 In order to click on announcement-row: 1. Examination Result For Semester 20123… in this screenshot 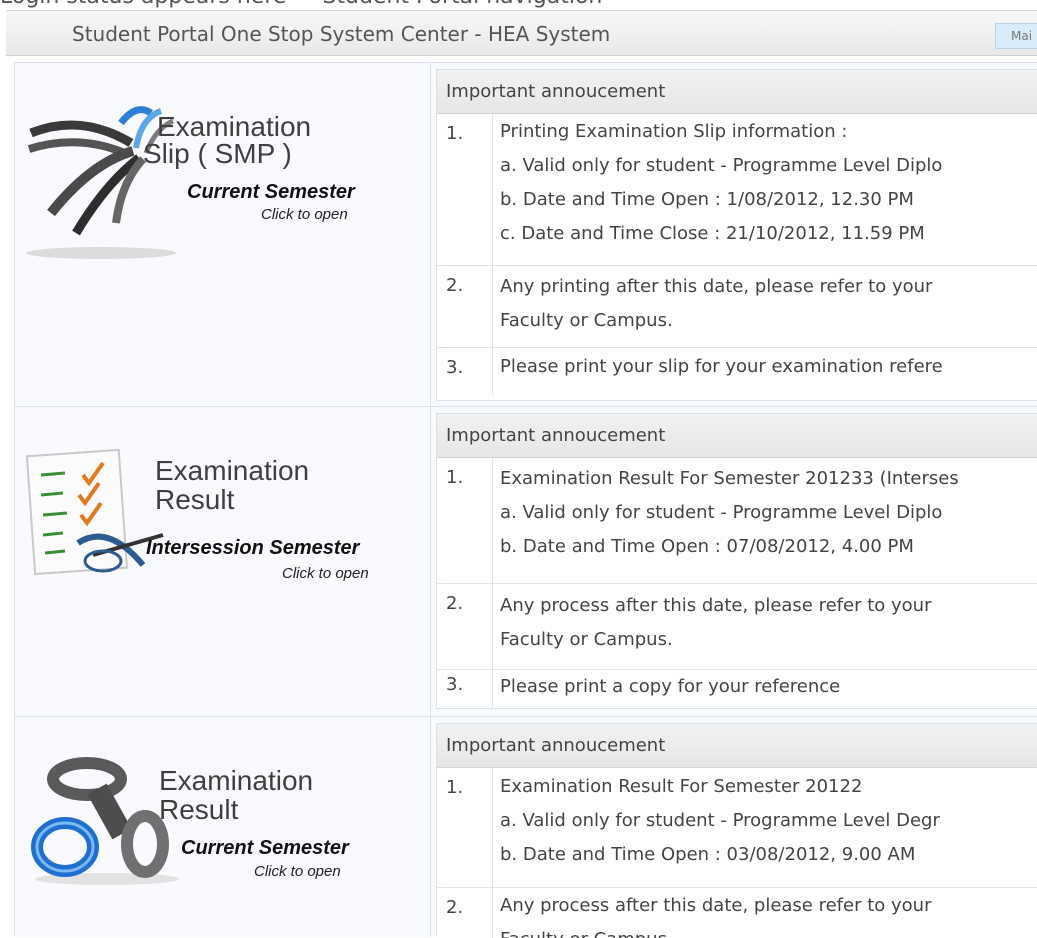, I will do `click(737, 521)`.